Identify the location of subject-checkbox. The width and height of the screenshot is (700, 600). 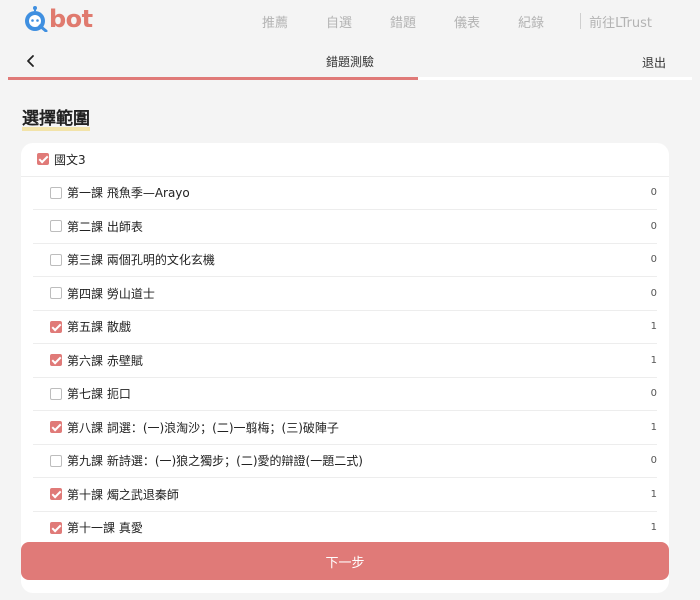
(43, 159).